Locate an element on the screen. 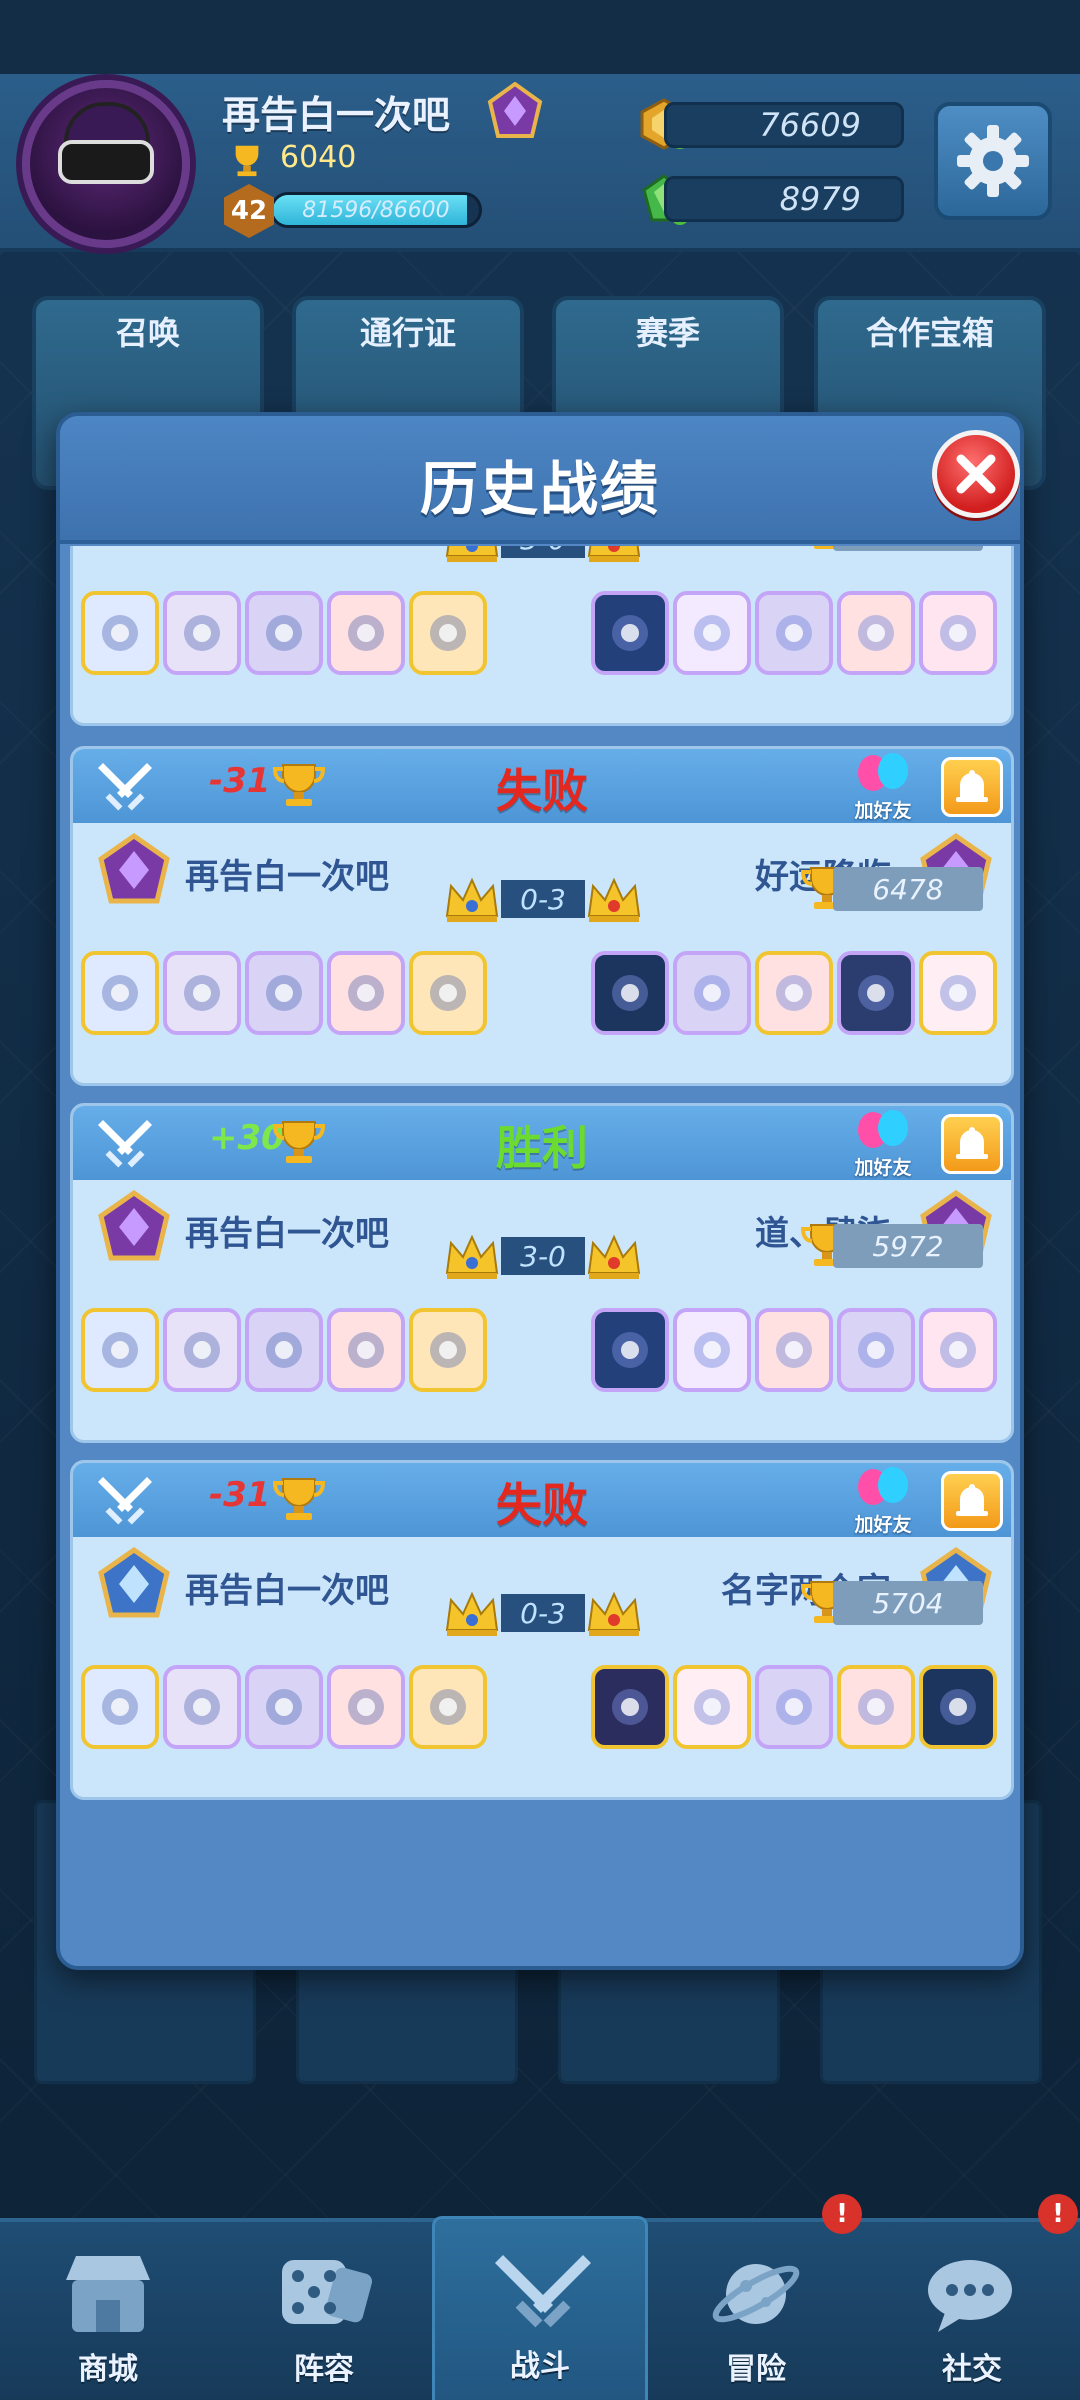 The height and width of the screenshot is (2400, 1080). crossed-swords-icon is located at coordinates (543, 2291).